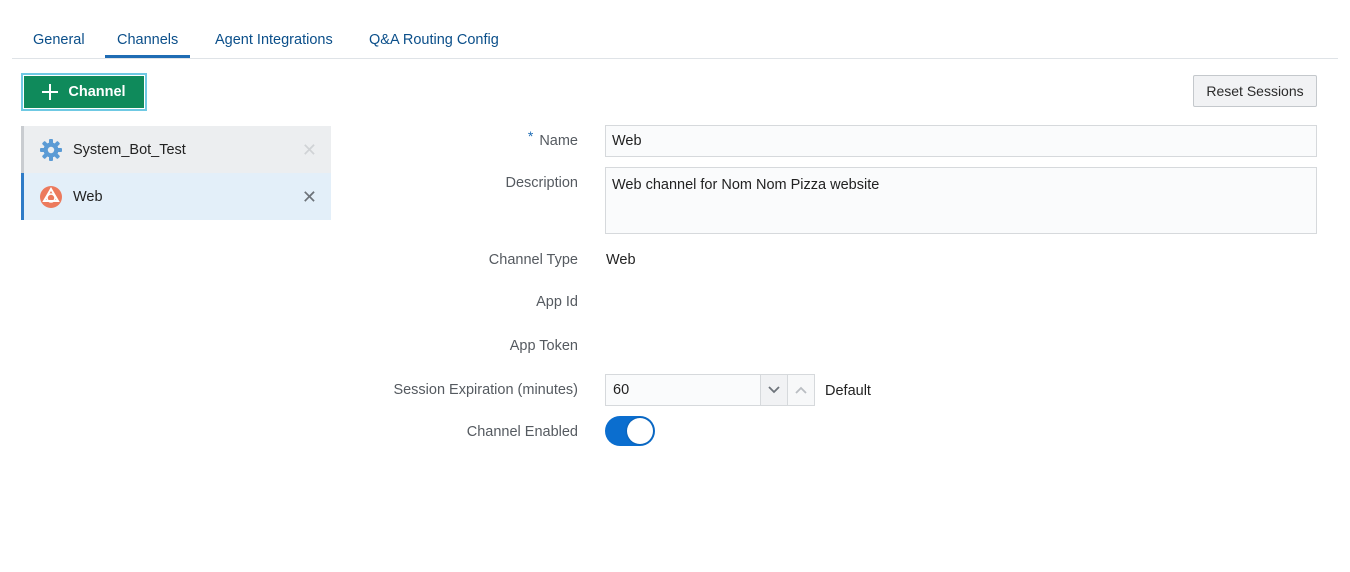  I want to click on gear-icon, so click(51, 150).